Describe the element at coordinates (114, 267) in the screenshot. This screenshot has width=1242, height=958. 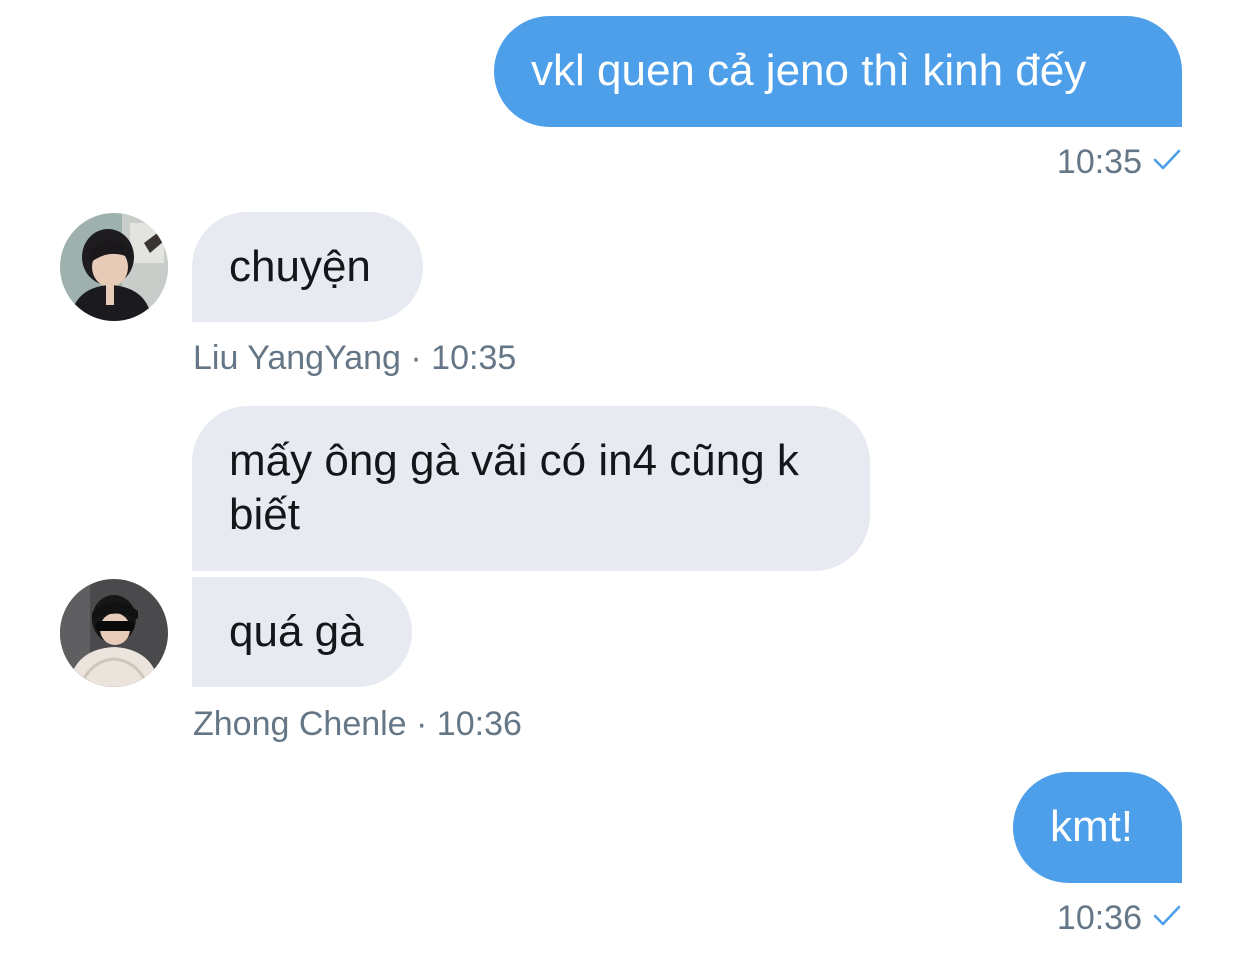
I see `avatar-liu-yangyang` at that location.